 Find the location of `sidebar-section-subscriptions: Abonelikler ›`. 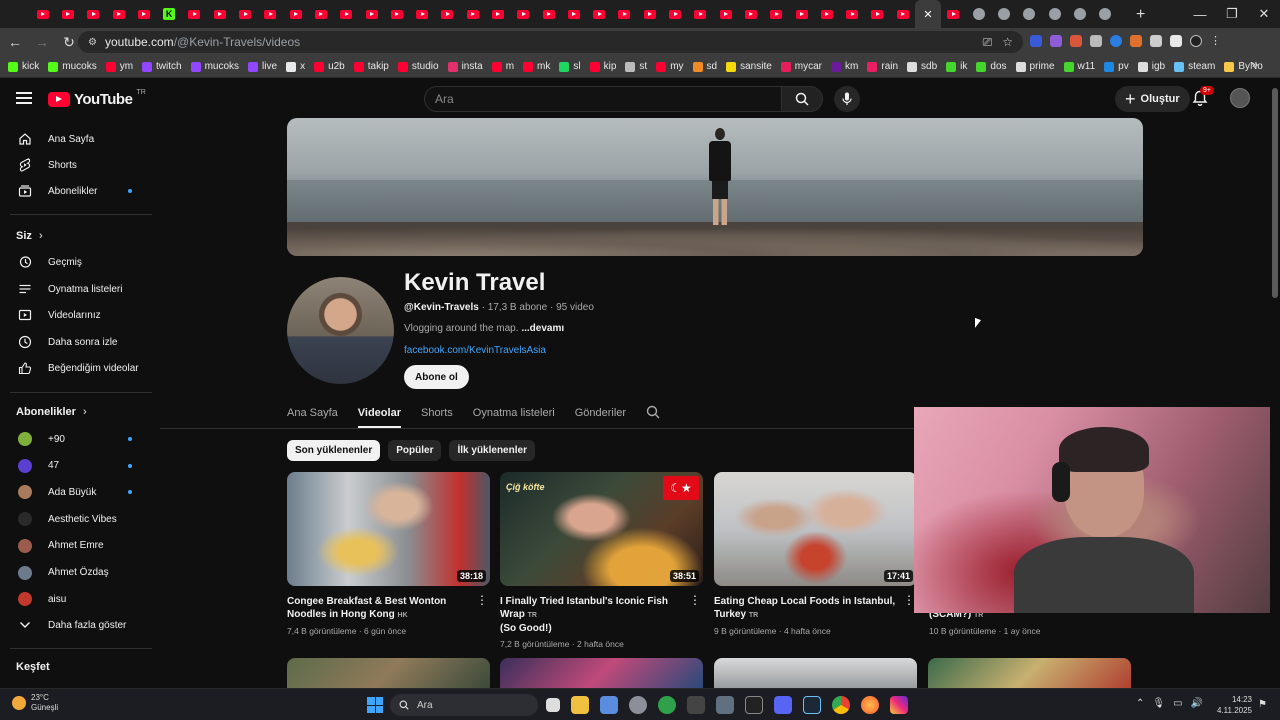

sidebar-section-subscriptions: Abonelikler › is located at coordinates (51, 412).